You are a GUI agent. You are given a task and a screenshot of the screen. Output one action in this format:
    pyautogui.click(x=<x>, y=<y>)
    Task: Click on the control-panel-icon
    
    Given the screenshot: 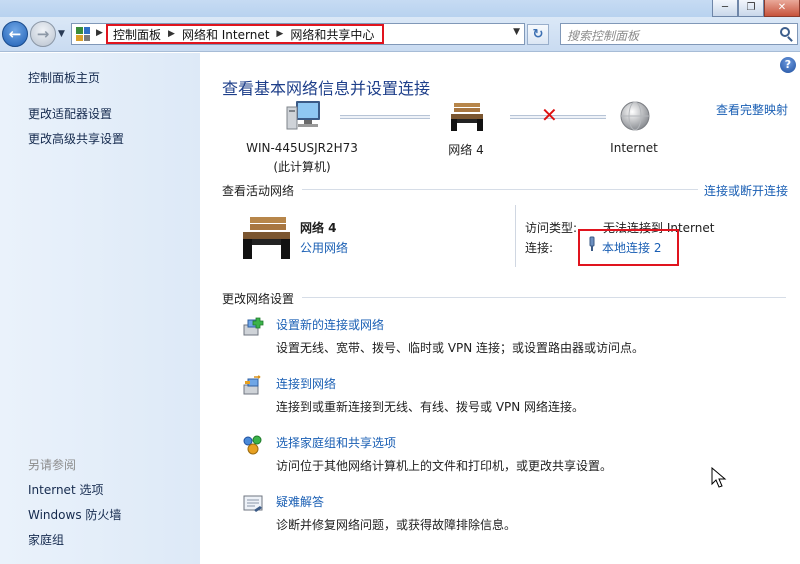 What is the action you would take?
    pyautogui.click(x=83, y=34)
    